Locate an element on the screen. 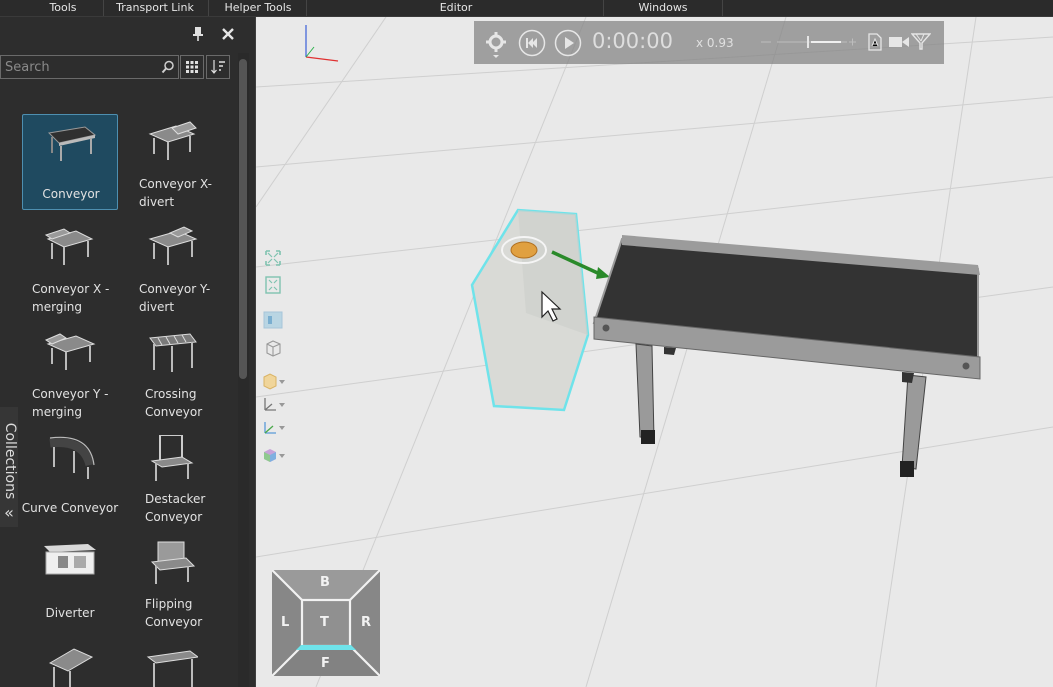 The image size is (1053, 687). scrollbar-thumb is located at coordinates (243, 219).